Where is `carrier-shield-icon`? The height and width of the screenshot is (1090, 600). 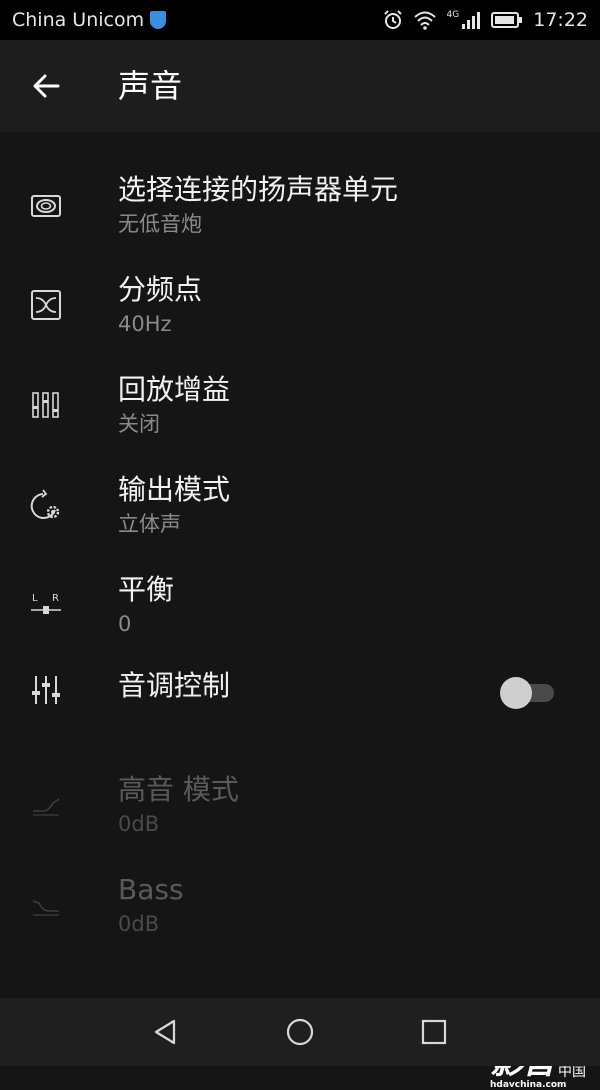
carrier-shield-icon is located at coordinates (158, 20).